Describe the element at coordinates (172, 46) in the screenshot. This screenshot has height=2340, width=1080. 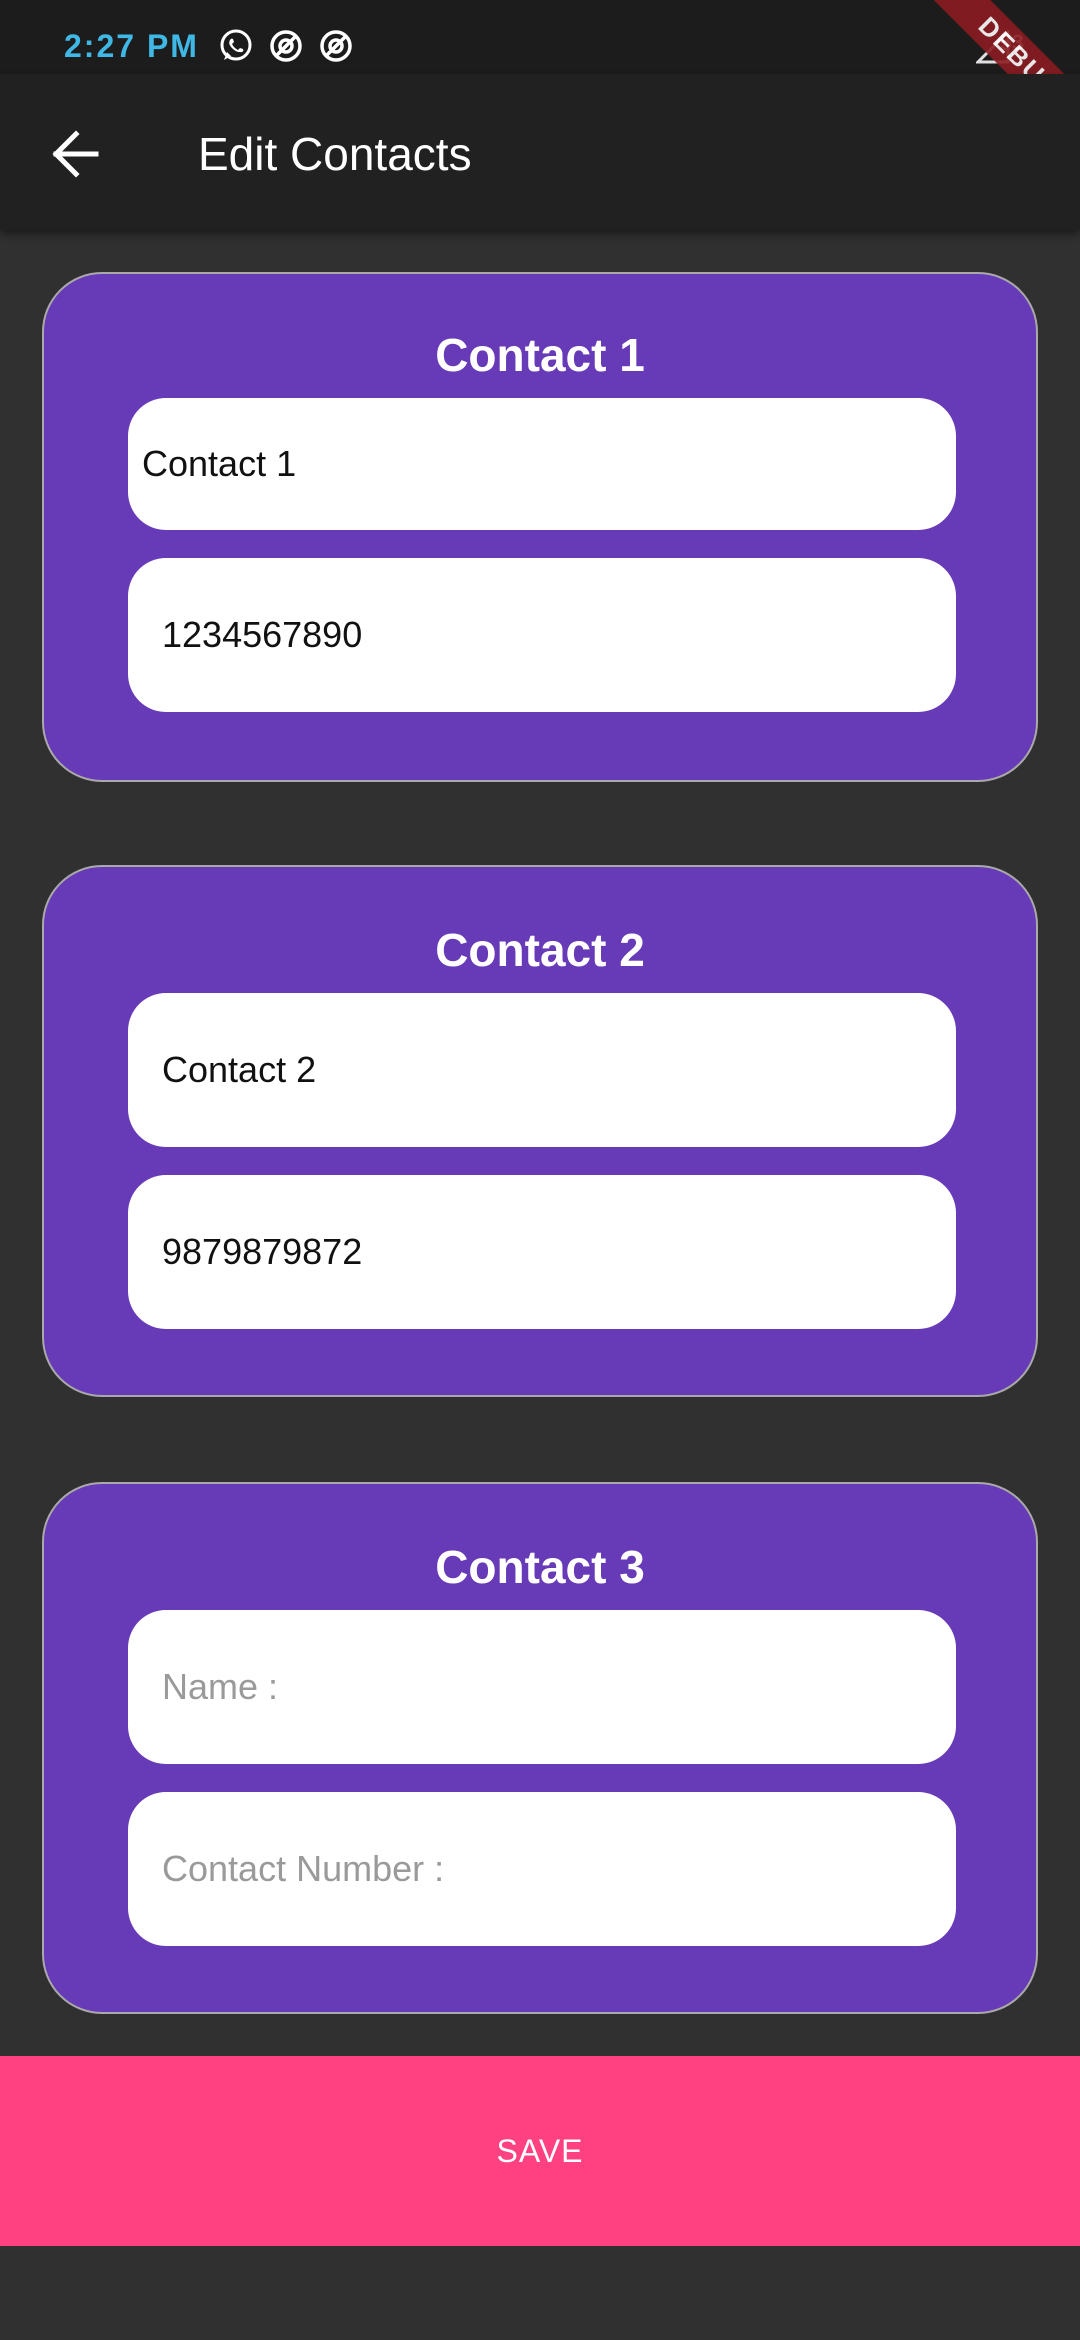
I see `status-time-ampm: PM` at that location.